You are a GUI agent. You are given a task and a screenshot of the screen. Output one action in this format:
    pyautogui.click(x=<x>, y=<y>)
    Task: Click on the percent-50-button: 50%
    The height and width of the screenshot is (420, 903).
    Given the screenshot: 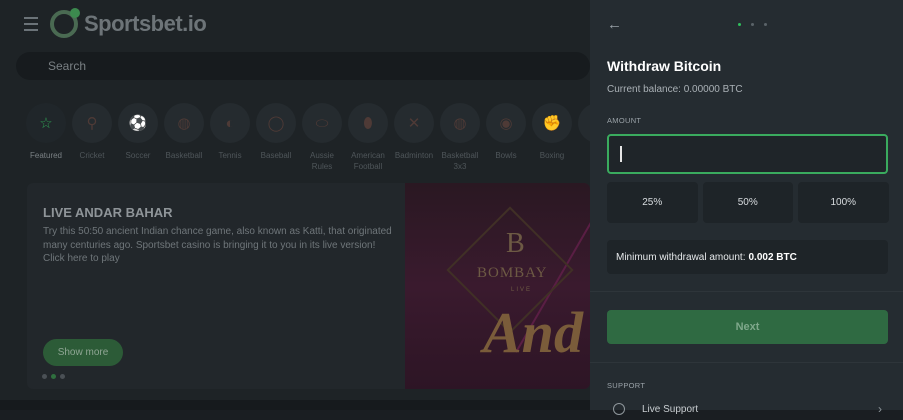 What is the action you would take?
    pyautogui.click(x=747, y=202)
    